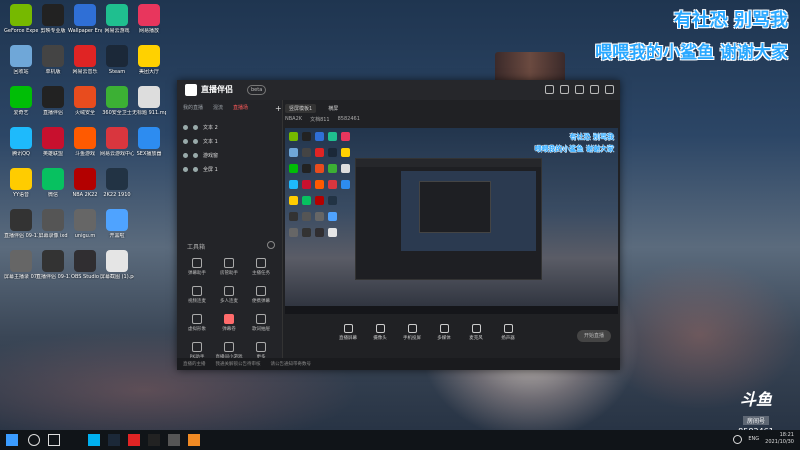  Describe the element at coordinates (261, 323) in the screenshot. I see `tool-button: 歌词抽屉` at that location.